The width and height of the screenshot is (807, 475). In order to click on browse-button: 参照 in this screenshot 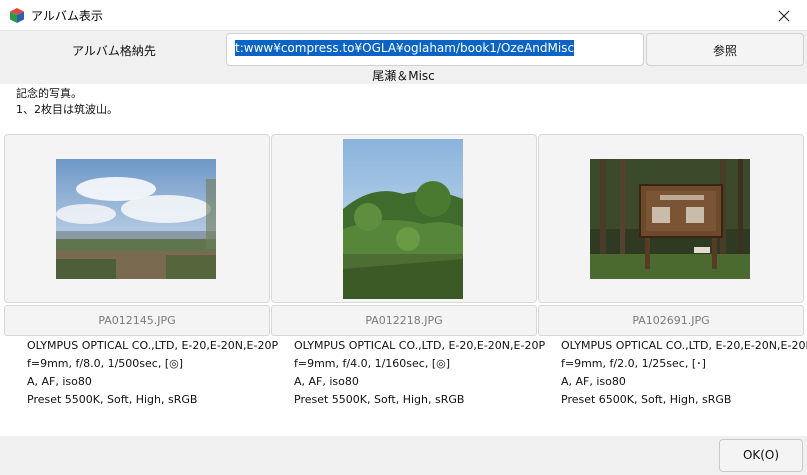, I will do `click(725, 49)`.